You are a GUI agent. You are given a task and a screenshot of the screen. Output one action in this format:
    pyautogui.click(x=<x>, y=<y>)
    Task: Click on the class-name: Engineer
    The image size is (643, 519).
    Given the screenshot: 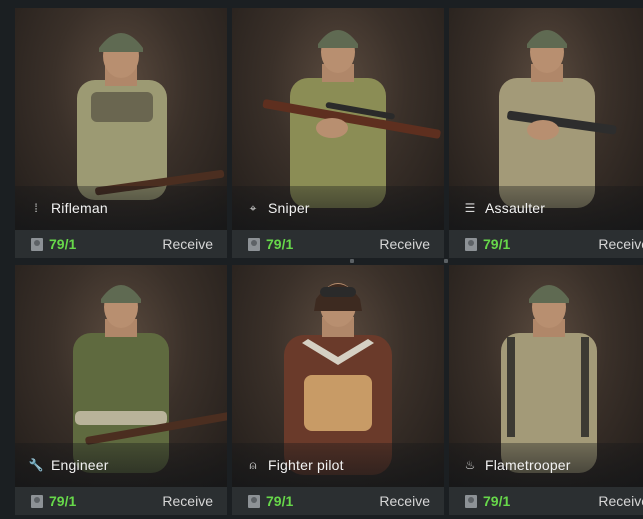 What is the action you would take?
    pyautogui.click(x=80, y=465)
    